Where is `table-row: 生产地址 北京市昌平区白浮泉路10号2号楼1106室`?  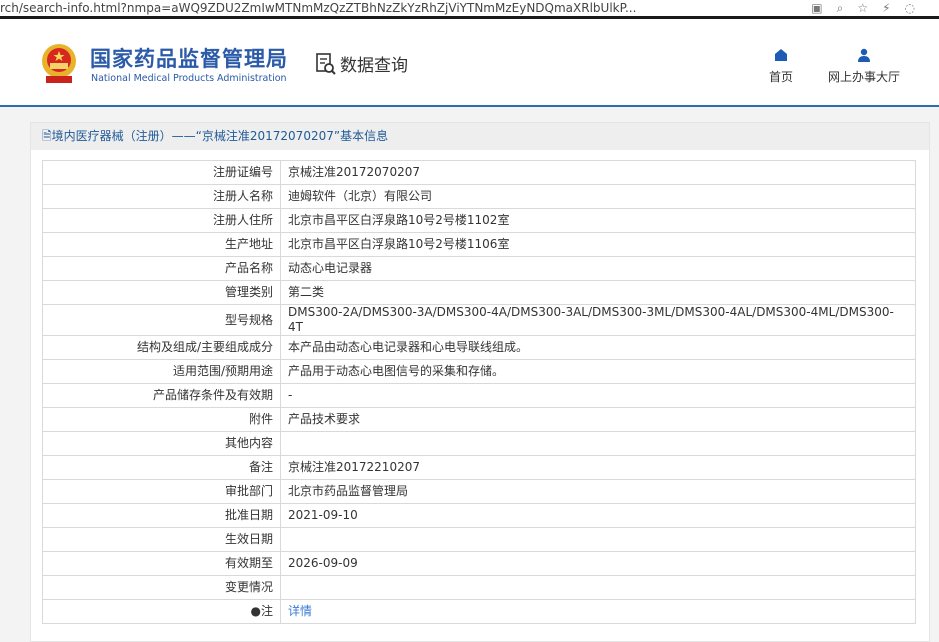
table-row: 生产地址 北京市昌平区白浮泉路10号2号楼1106室 is located at coordinates (479, 244).